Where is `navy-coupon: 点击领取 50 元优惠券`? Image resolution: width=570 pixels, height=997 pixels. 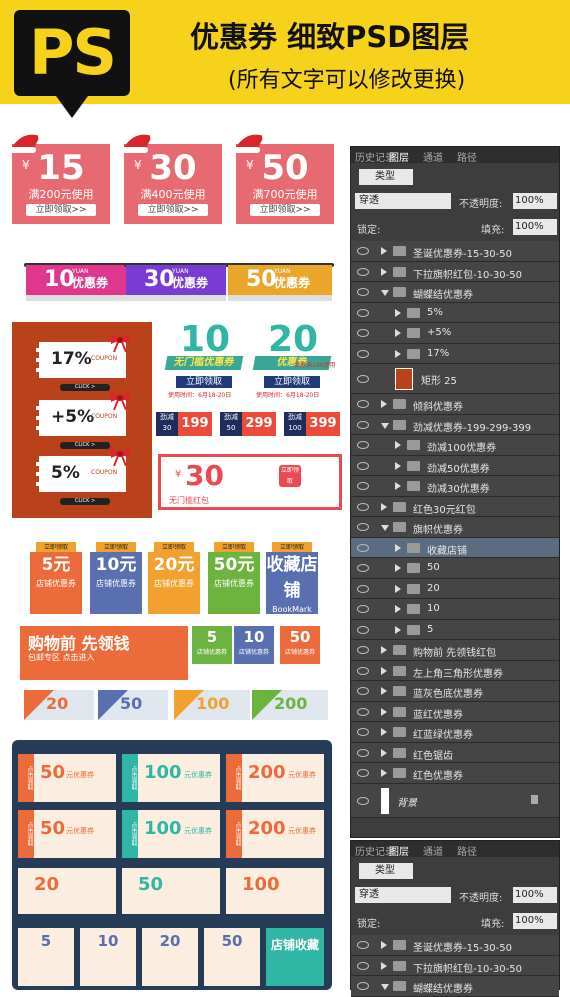 navy-coupon: 点击领取 50 元优惠券 is located at coordinates (67, 834).